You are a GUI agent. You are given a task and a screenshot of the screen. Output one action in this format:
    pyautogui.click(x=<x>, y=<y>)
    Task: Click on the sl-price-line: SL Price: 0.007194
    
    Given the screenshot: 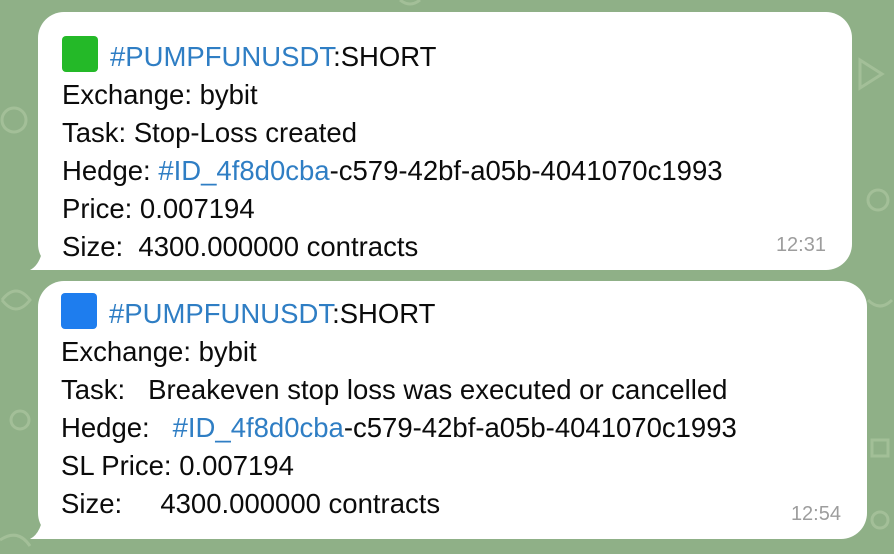 What is the action you would take?
    pyautogui.click(x=177, y=465)
    